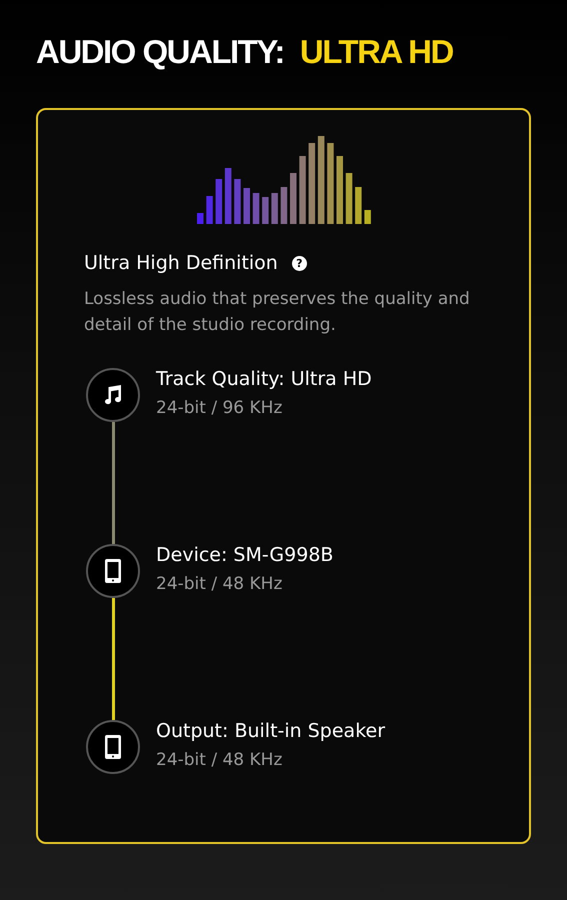  Describe the element at coordinates (271, 731) in the screenshot. I see `step-label: Output: Built-in Speaker` at that location.